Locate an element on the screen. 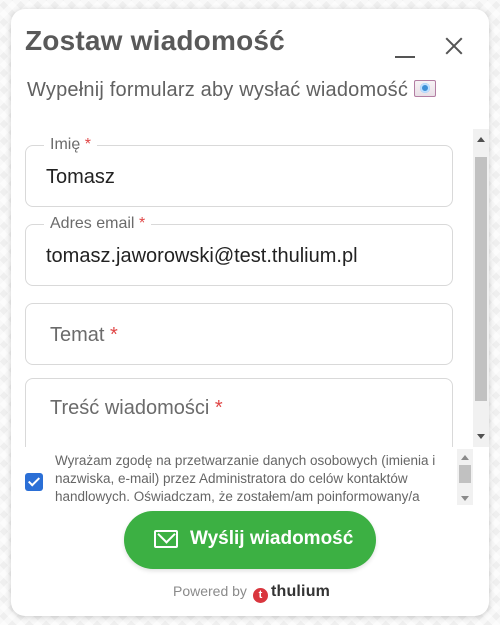 This screenshot has height=625, width=500. consent-scrollbar is located at coordinates (465, 477).